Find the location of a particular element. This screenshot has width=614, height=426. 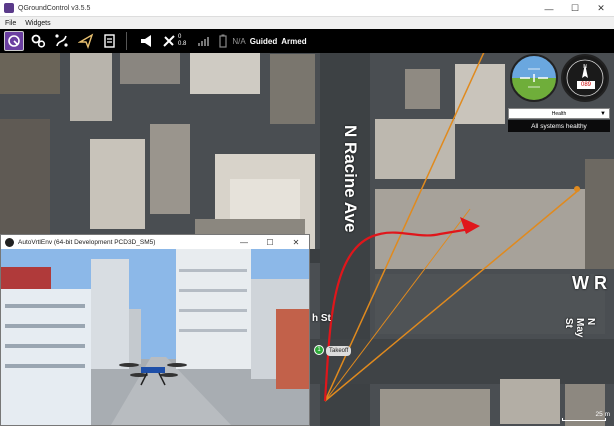

sim-maximize-button: ☐ is located at coordinates (270, 242).